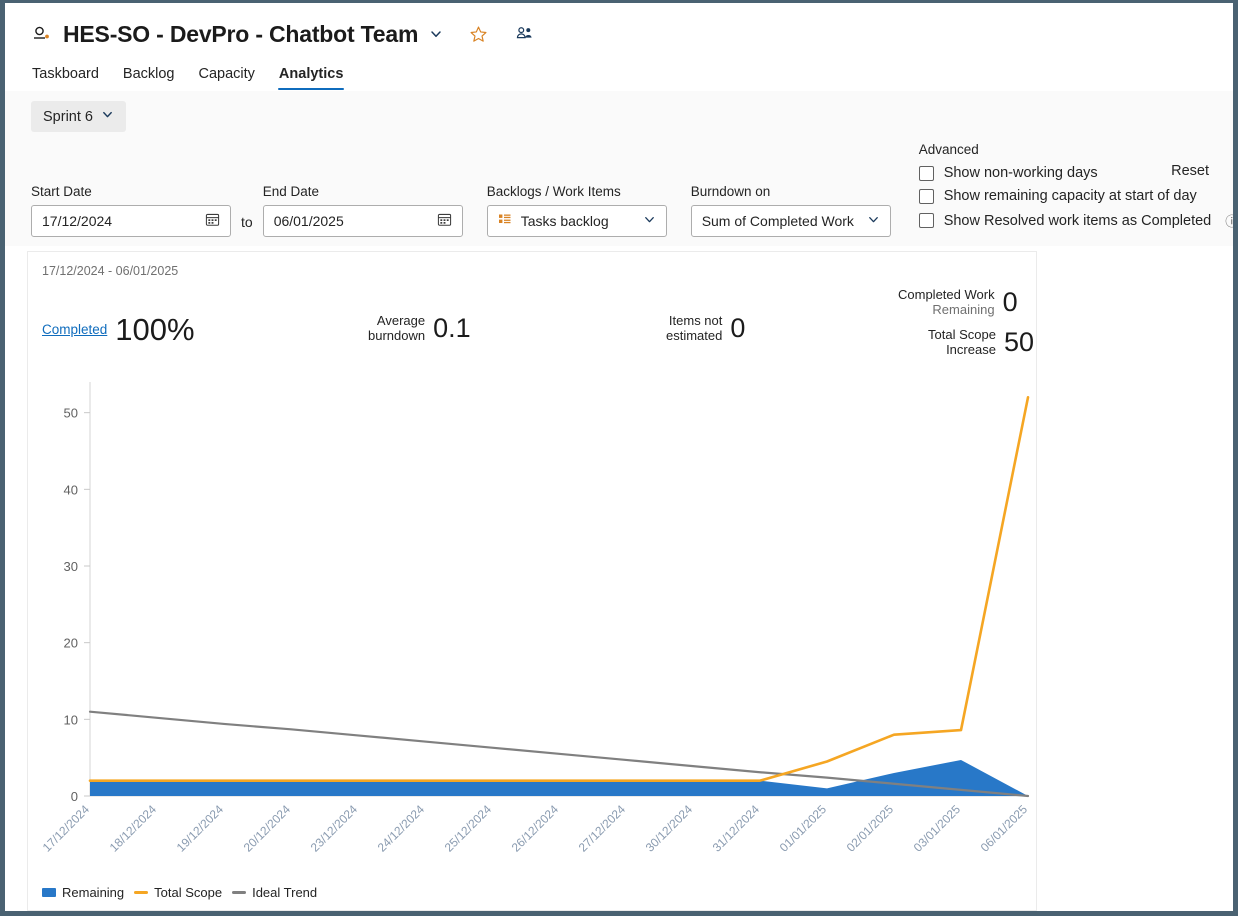 This screenshot has width=1238, height=916. I want to click on checkbox-label: Show Resolved work items as Completed, so click(1077, 220).